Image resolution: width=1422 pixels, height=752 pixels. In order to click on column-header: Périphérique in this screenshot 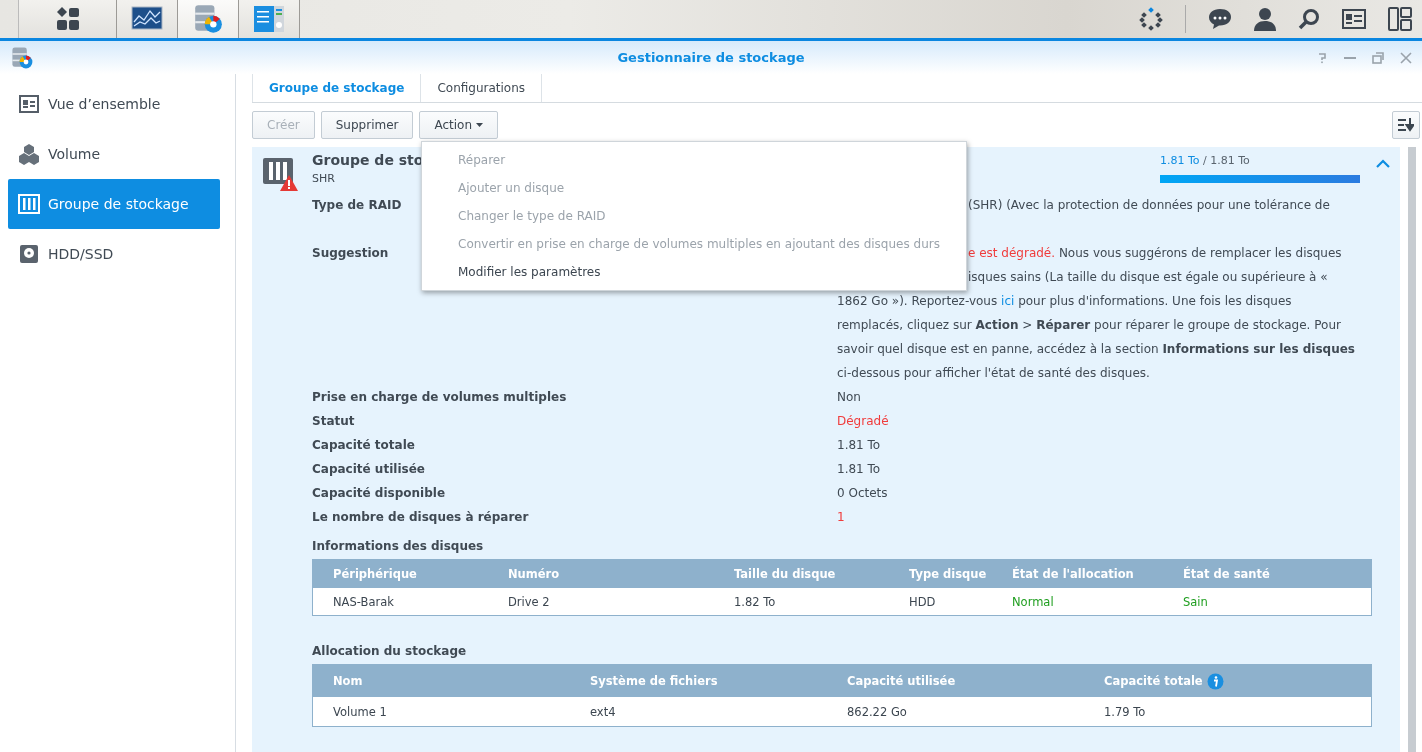, I will do `click(375, 574)`.